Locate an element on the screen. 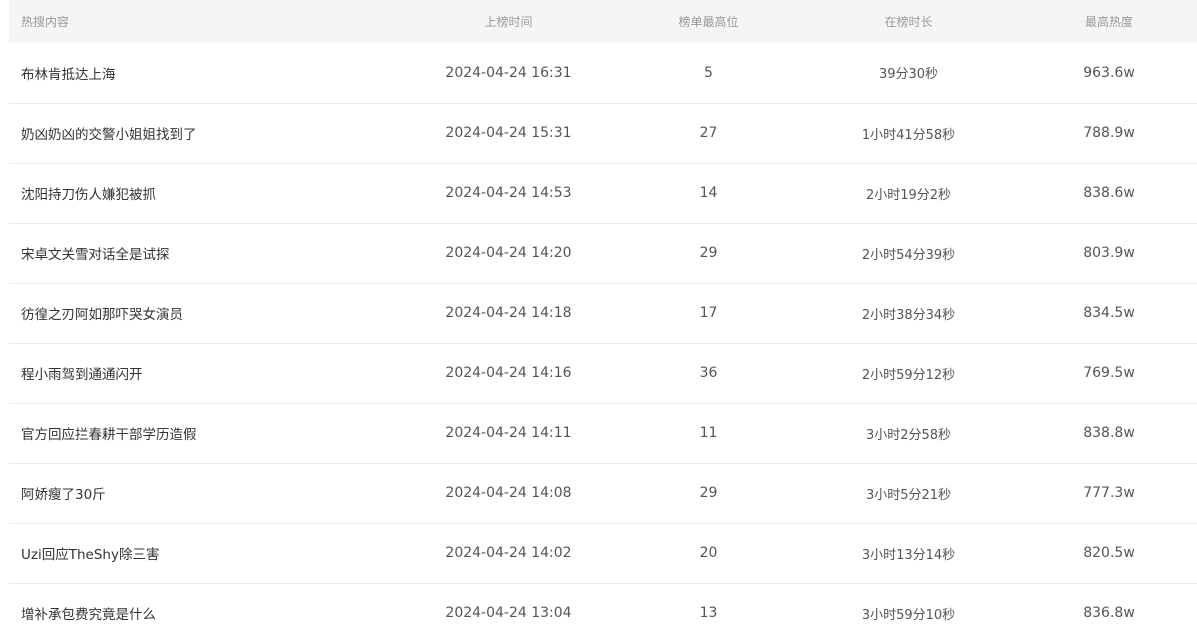  cell-content: 奶凶奶凶的交警小姐姐找到了 is located at coordinates (202, 133).